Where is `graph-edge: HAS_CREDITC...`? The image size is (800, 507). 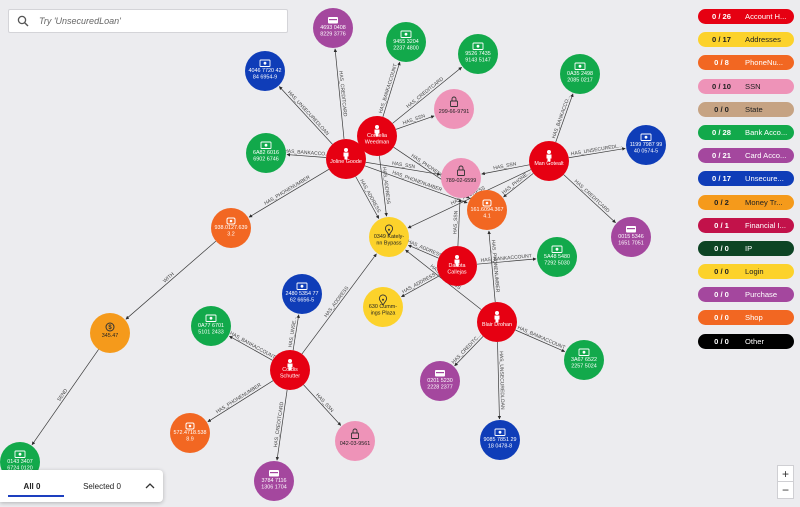 graph-edge: HAS_CREDITC... is located at coordinates (467, 350).